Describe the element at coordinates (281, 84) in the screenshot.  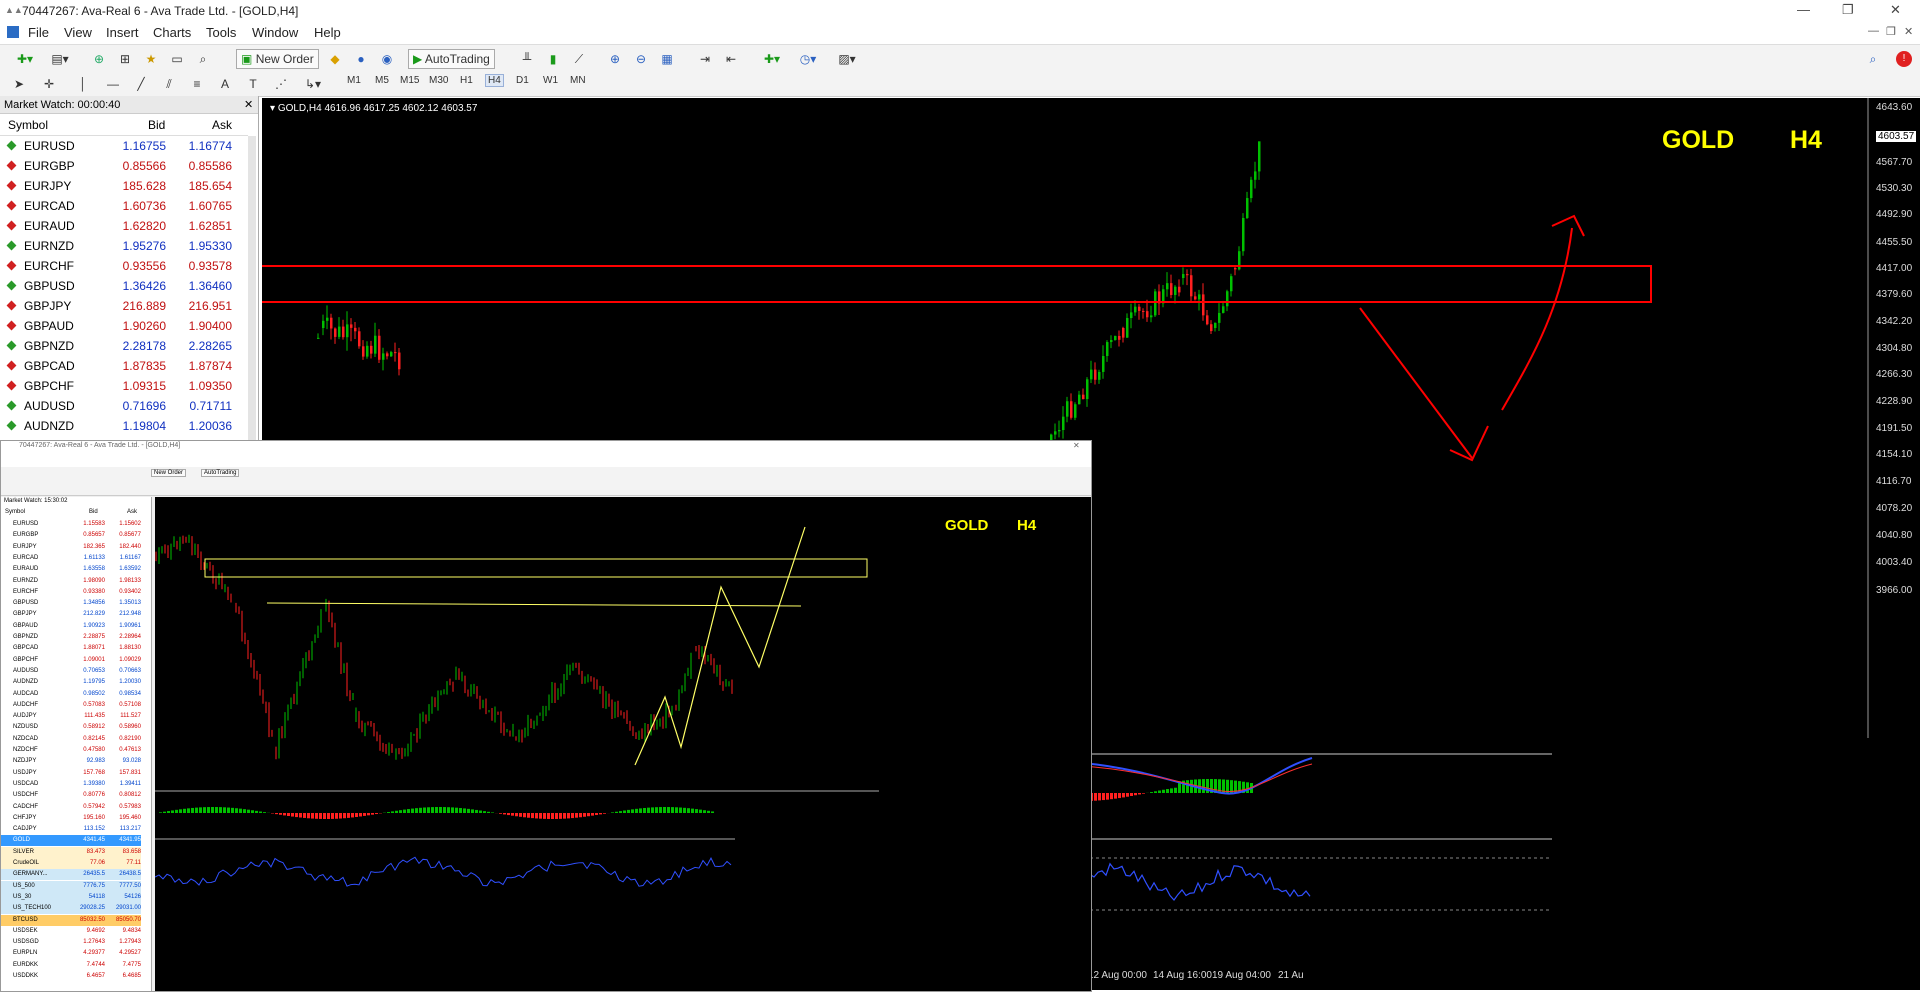
I see `gann-icon: ⋰` at that location.